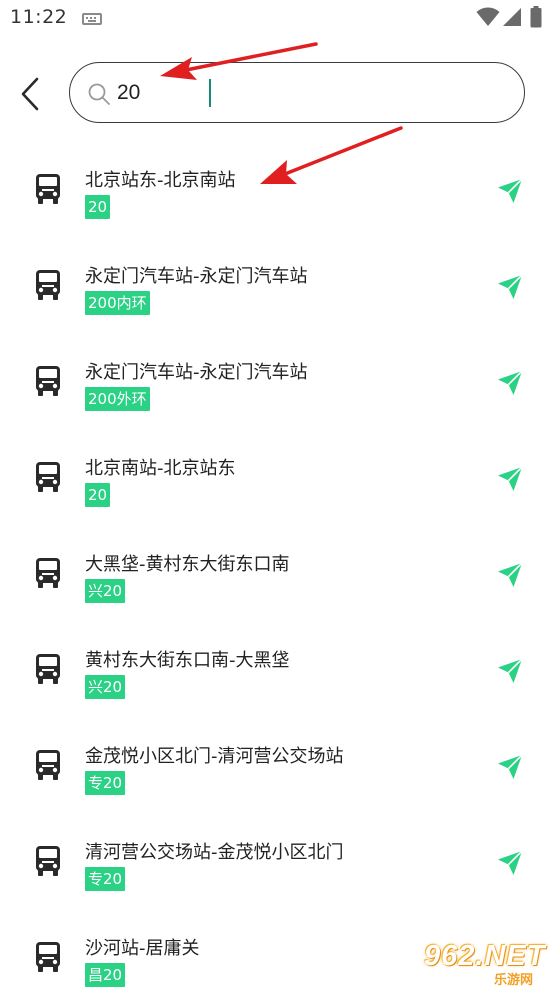  What do you see at coordinates (99, 94) in the screenshot?
I see `search-icon` at bounding box center [99, 94].